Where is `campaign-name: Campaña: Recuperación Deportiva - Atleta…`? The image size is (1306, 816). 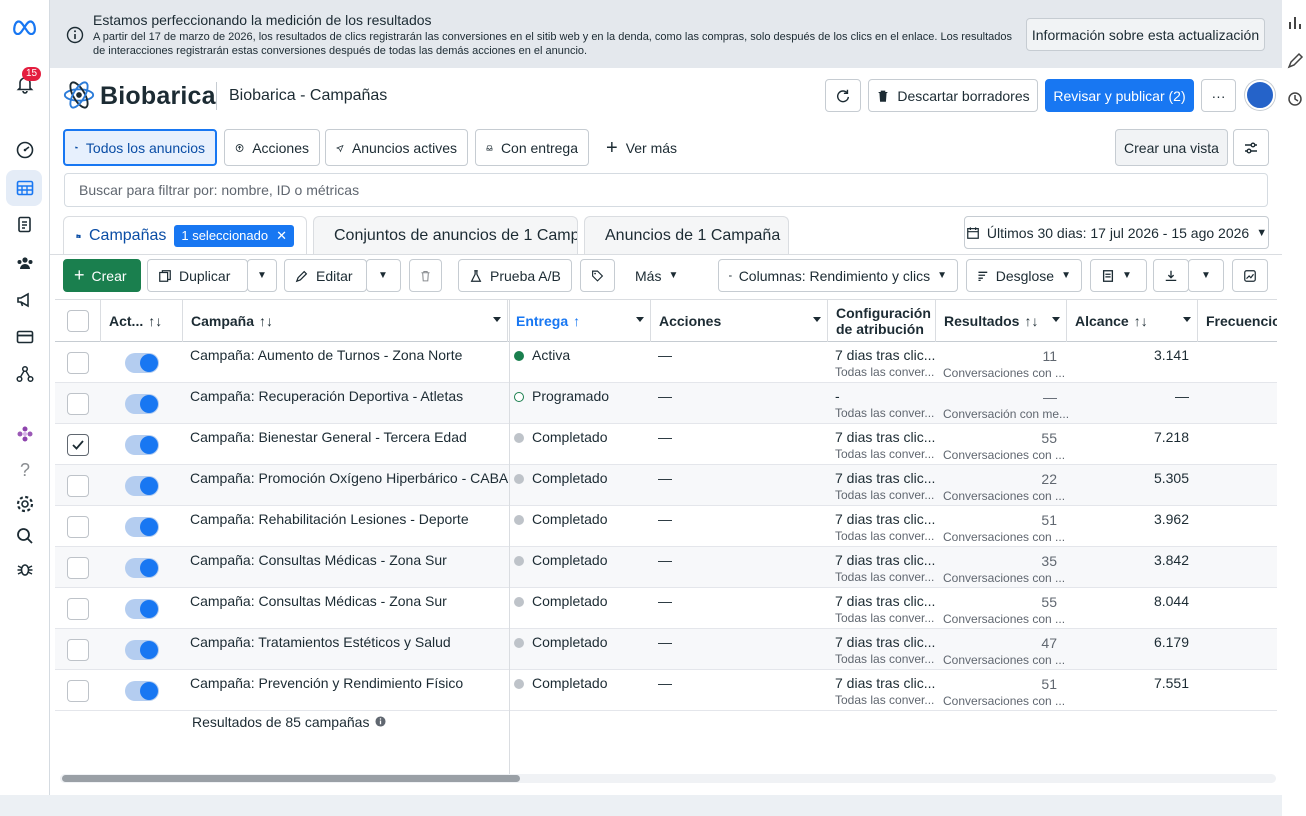 campaign-name: Campaña: Recuperación Deportiva - Atleta… is located at coordinates (326, 396).